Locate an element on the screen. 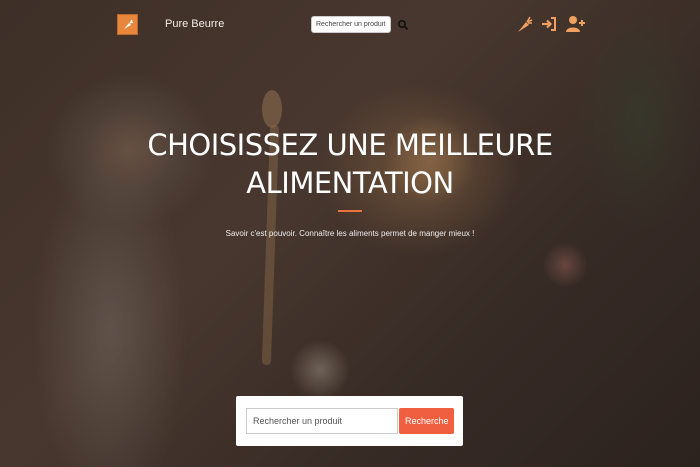 This screenshot has width=700, height=467. navbar: Pure Beurre is located at coordinates (350, 25).